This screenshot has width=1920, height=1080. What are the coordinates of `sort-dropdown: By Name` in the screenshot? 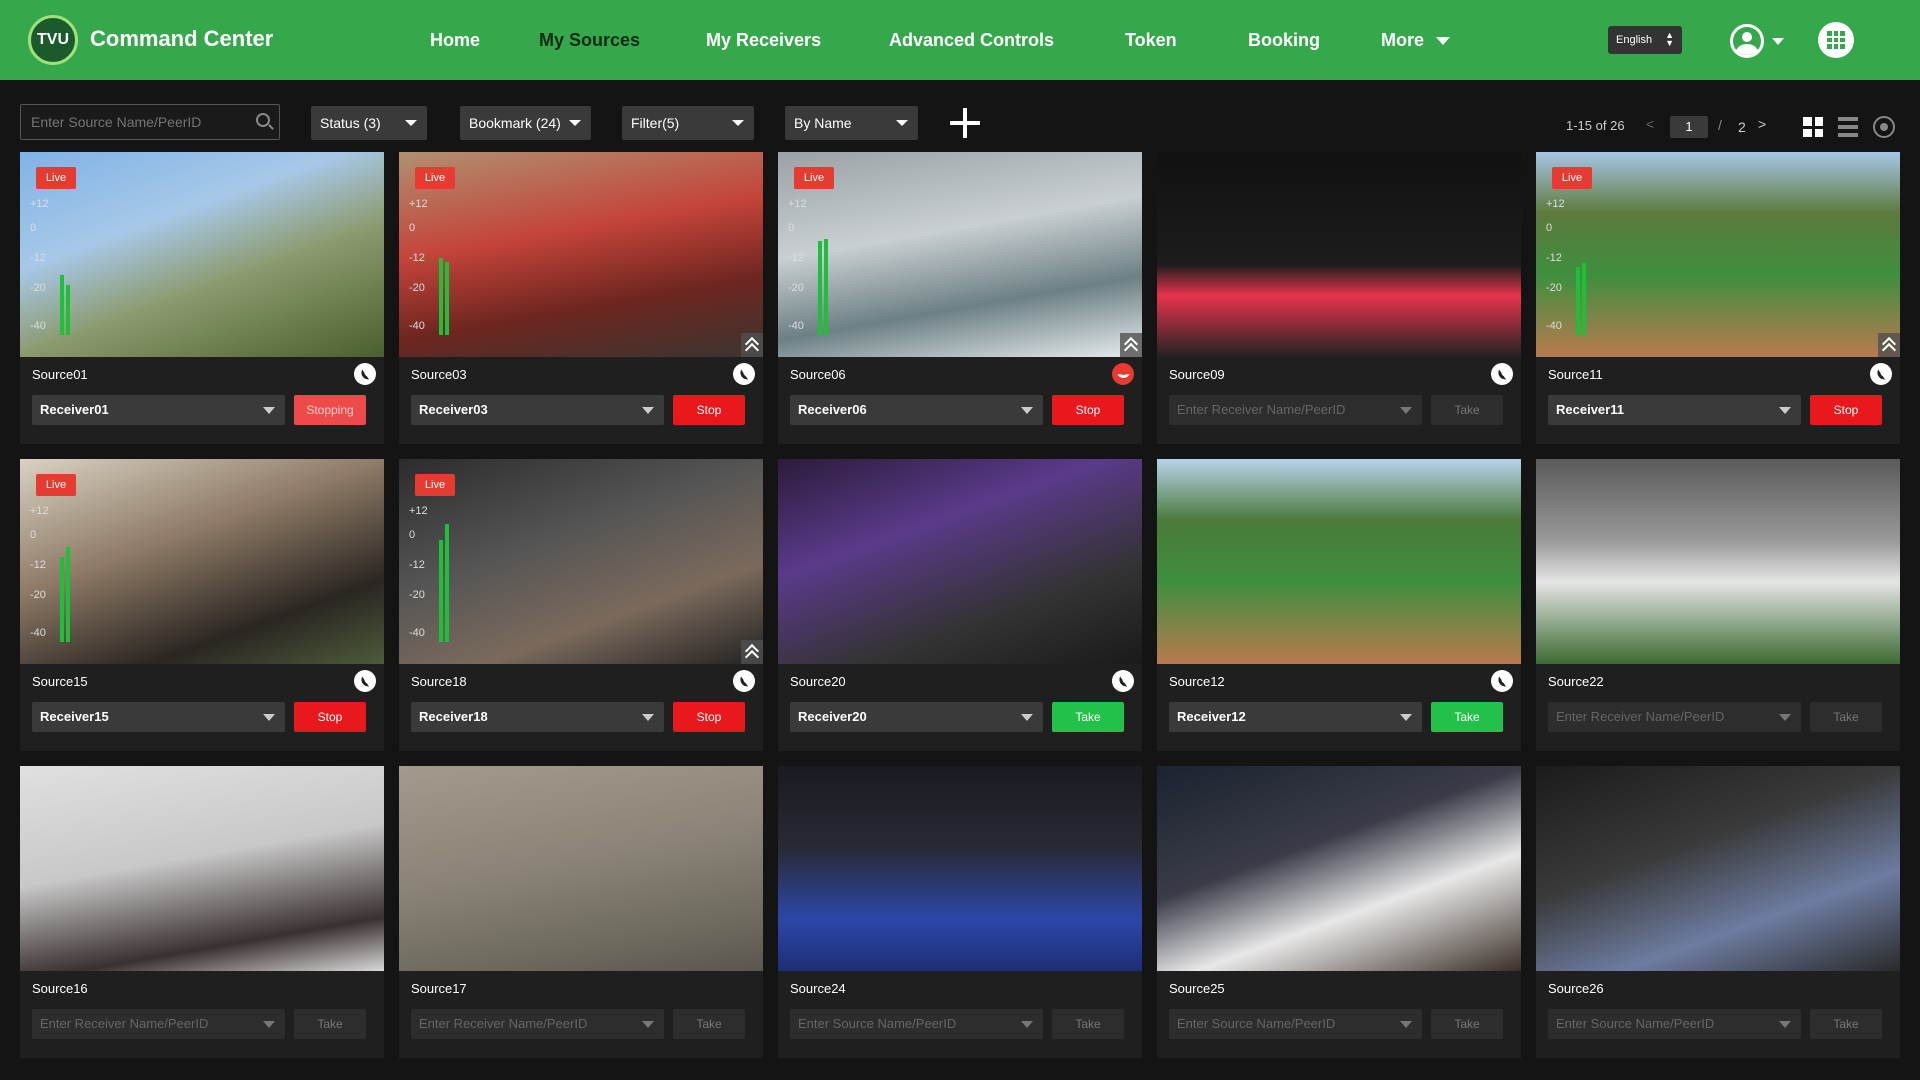 It's located at (851, 123).